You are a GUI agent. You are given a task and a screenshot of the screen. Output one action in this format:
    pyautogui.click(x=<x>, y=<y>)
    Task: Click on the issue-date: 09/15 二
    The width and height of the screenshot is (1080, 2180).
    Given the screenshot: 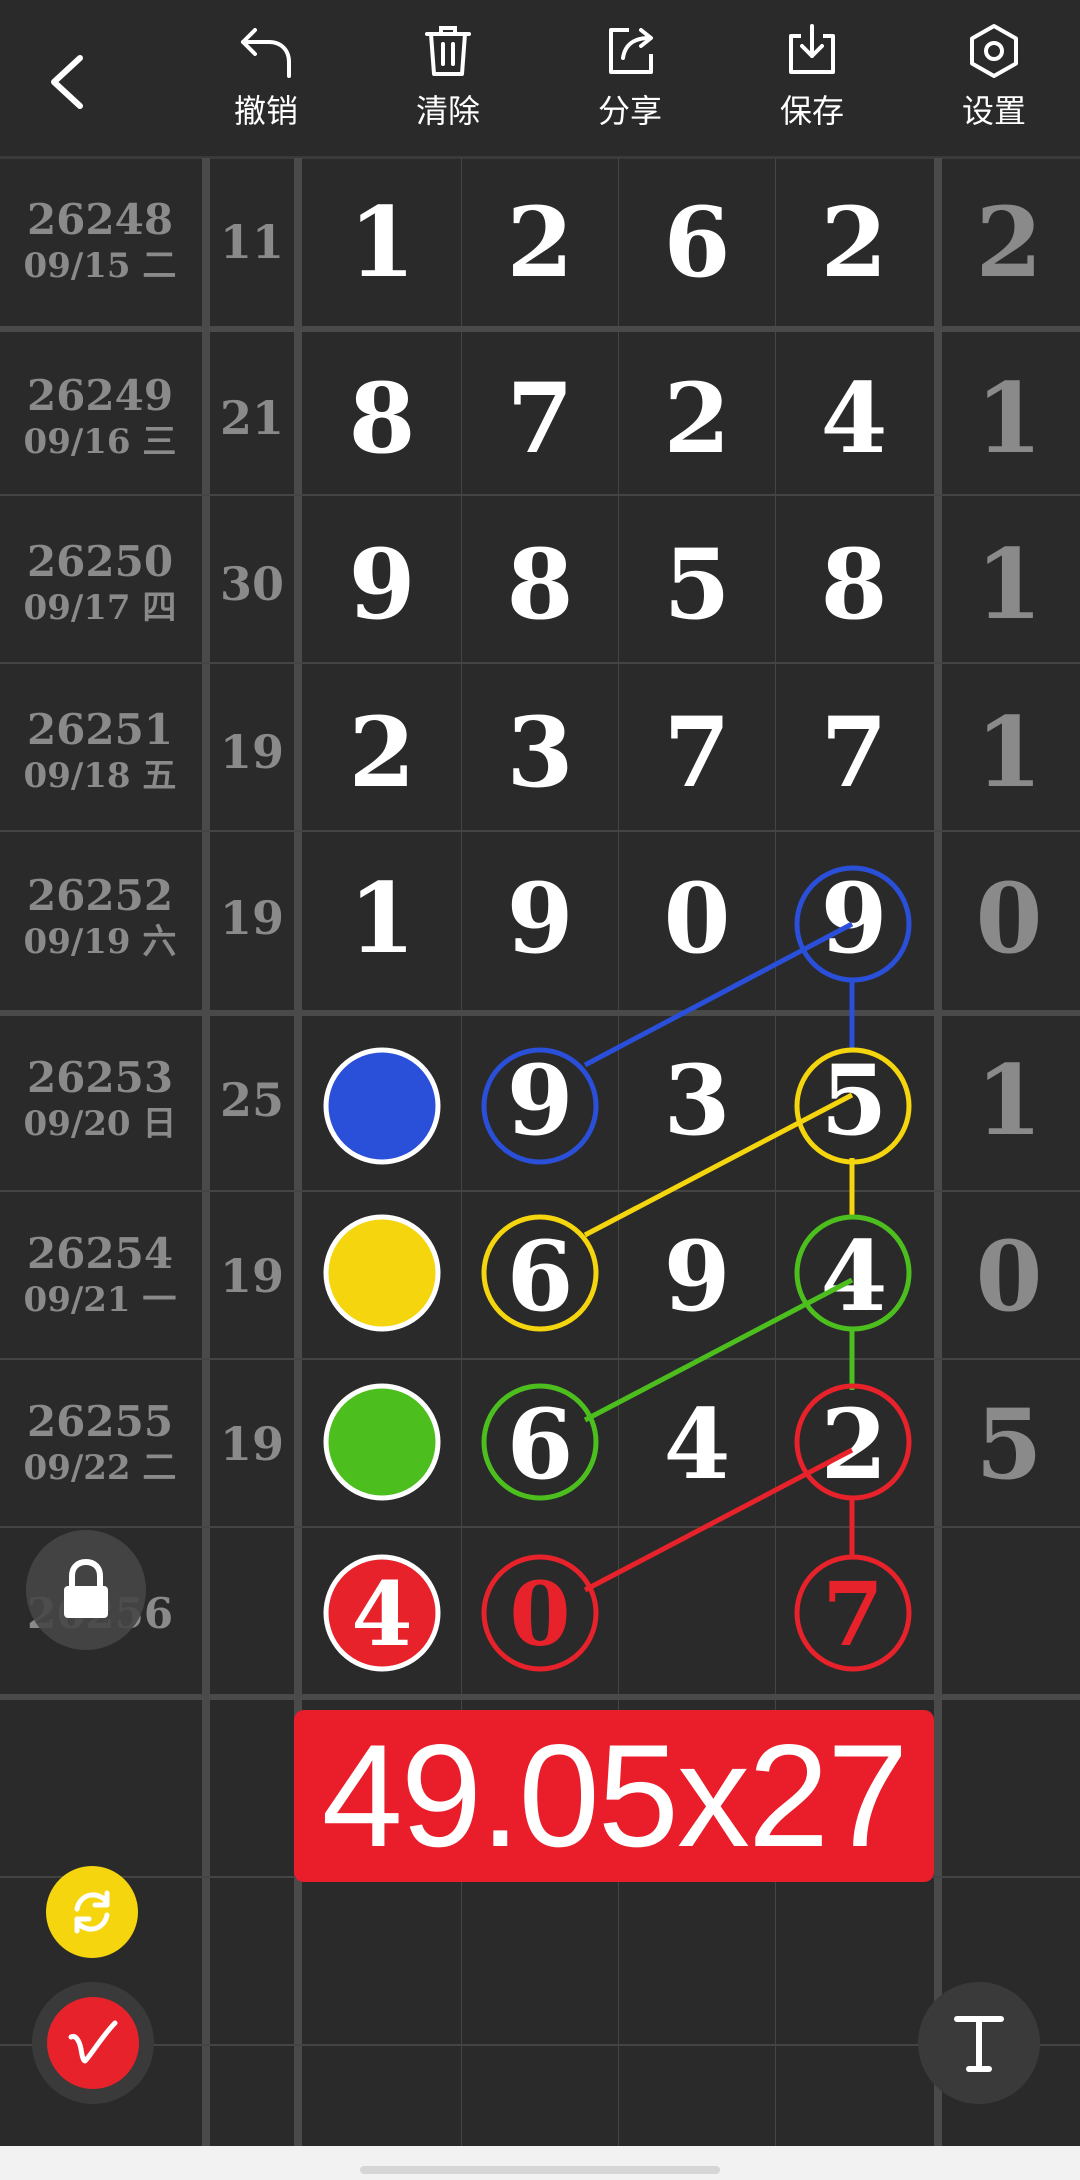 What is the action you would take?
    pyautogui.click(x=100, y=266)
    